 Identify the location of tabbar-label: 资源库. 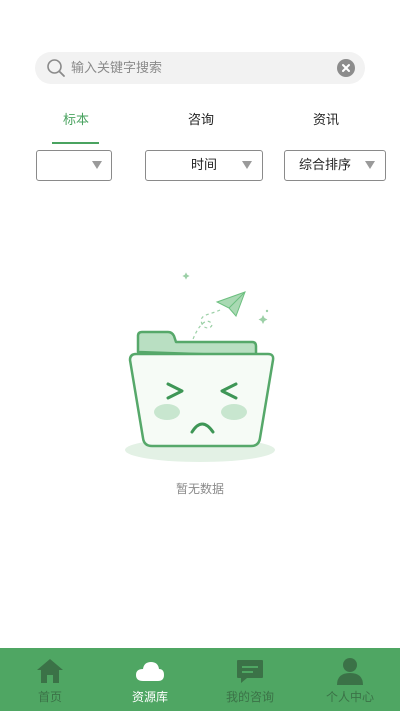
(149, 697).